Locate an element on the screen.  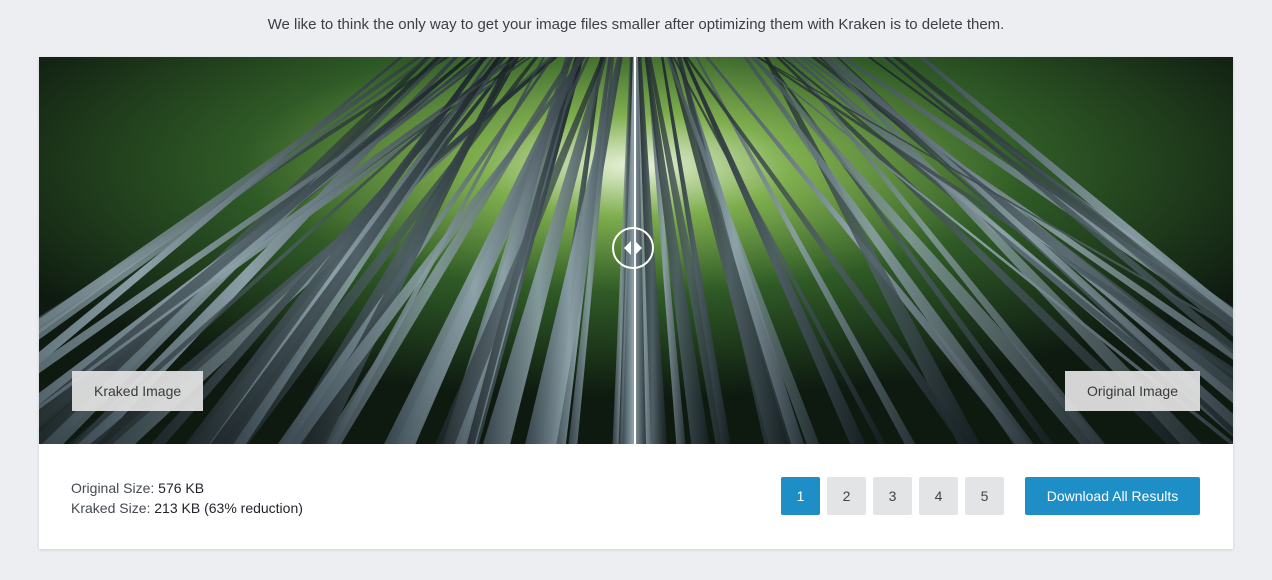
original-size-label: Original Size: is located at coordinates (113, 488).